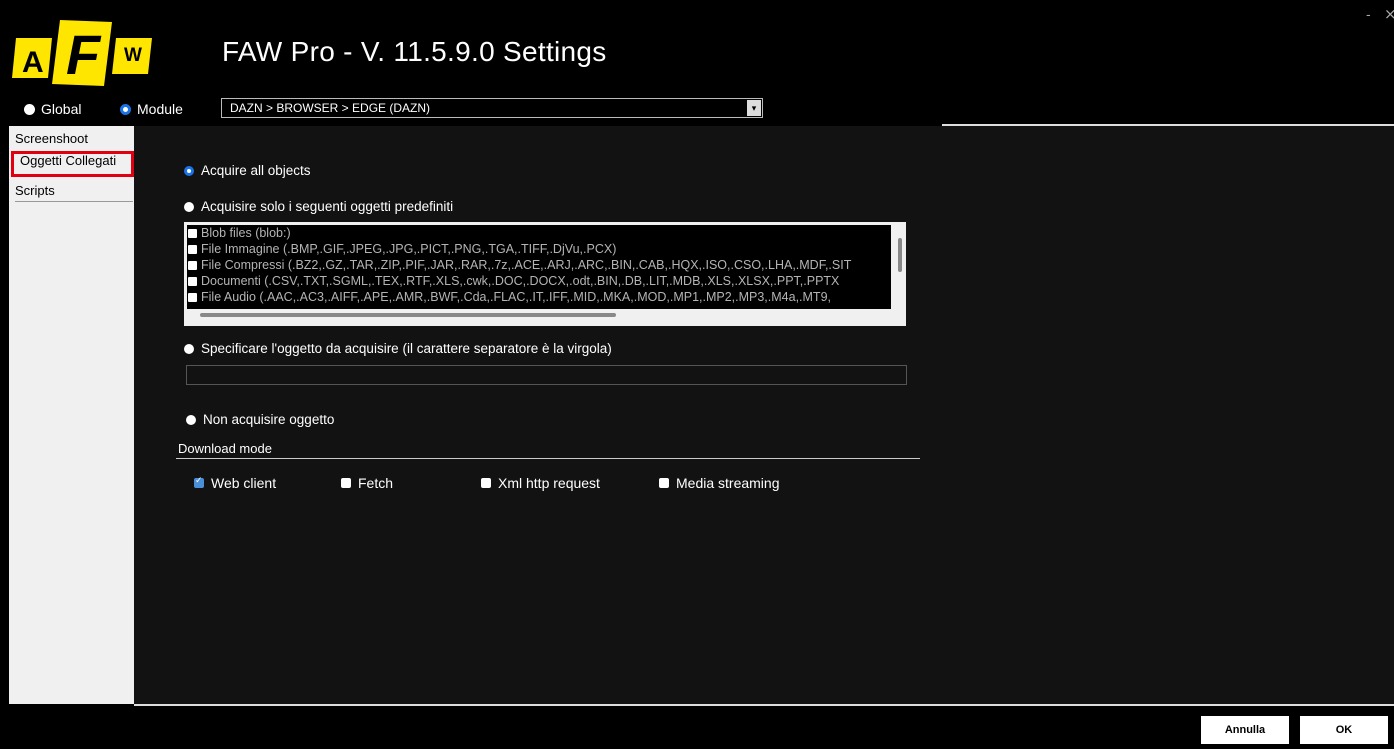  I want to click on list-item: Blob files (blob:), so click(239, 233).